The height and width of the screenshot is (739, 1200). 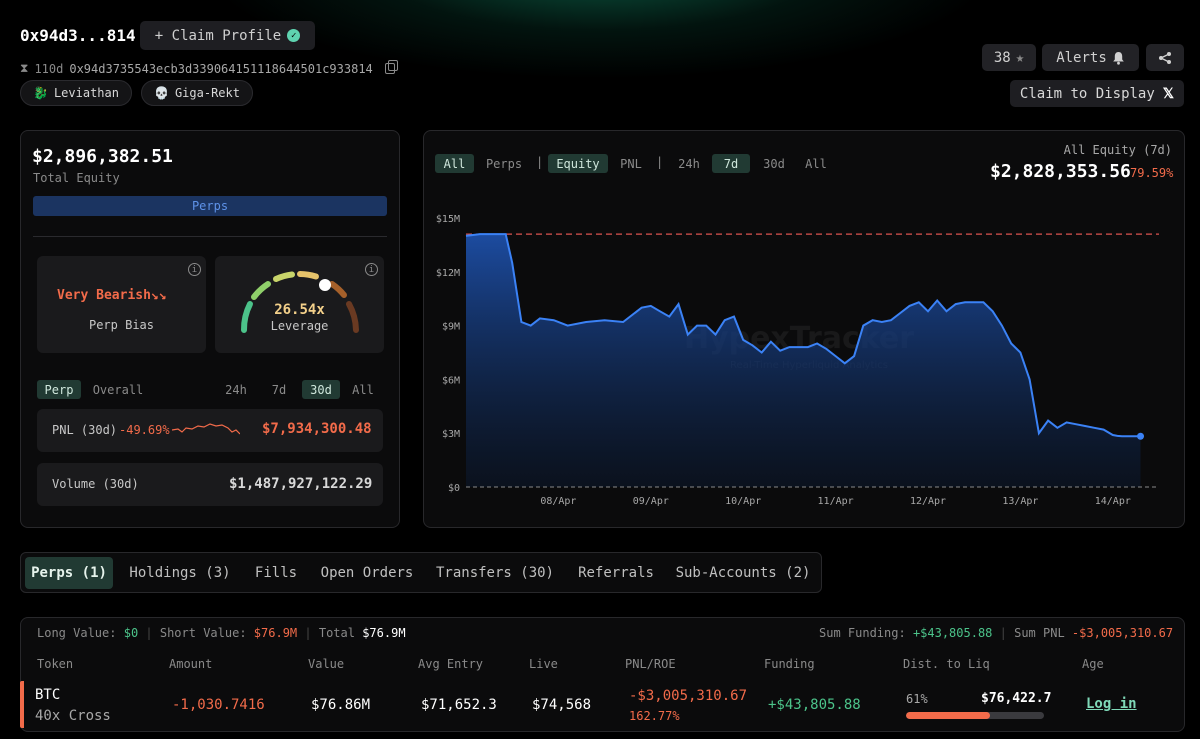 What do you see at coordinates (459, 705) in the screenshot?
I see `avg-entry: $71,652.3` at bounding box center [459, 705].